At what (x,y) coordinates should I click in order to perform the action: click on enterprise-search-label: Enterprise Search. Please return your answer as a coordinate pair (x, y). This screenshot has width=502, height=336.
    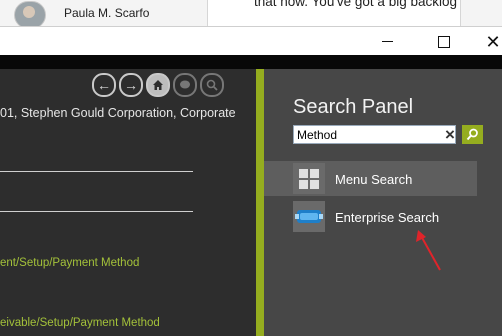
    Looking at the image, I should click on (387, 217).